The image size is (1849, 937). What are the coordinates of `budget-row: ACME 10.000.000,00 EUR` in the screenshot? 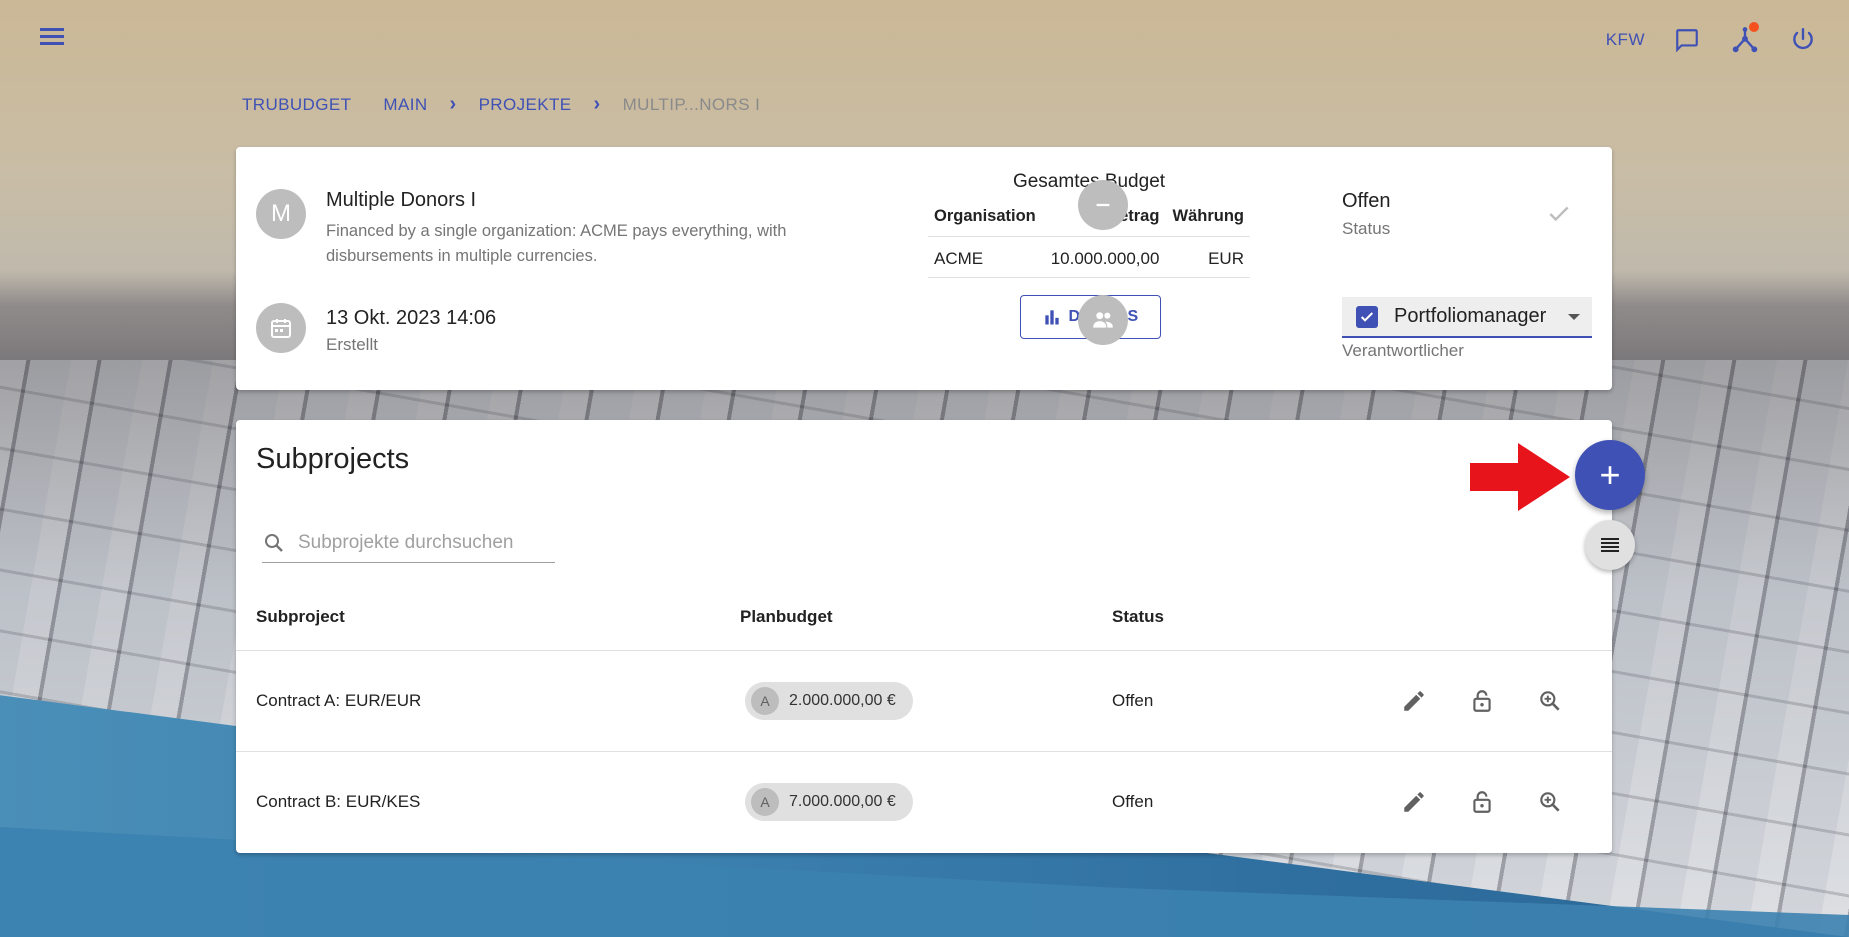 It's located at (1089, 257).